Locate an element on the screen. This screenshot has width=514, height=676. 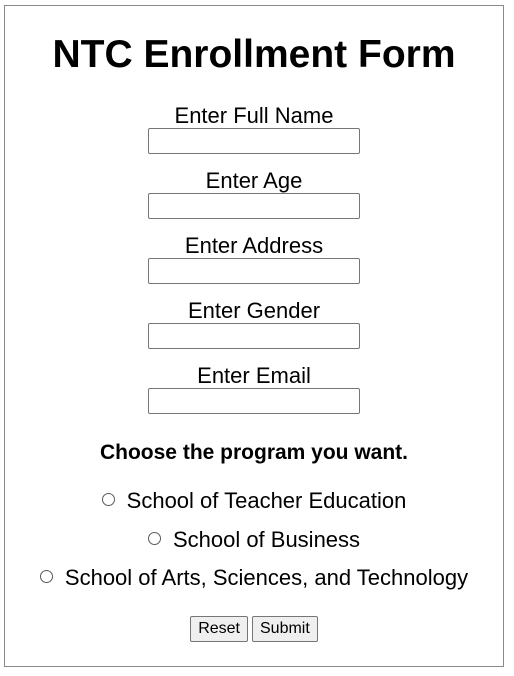
gender-label: Enter Gender is located at coordinates (254, 310).